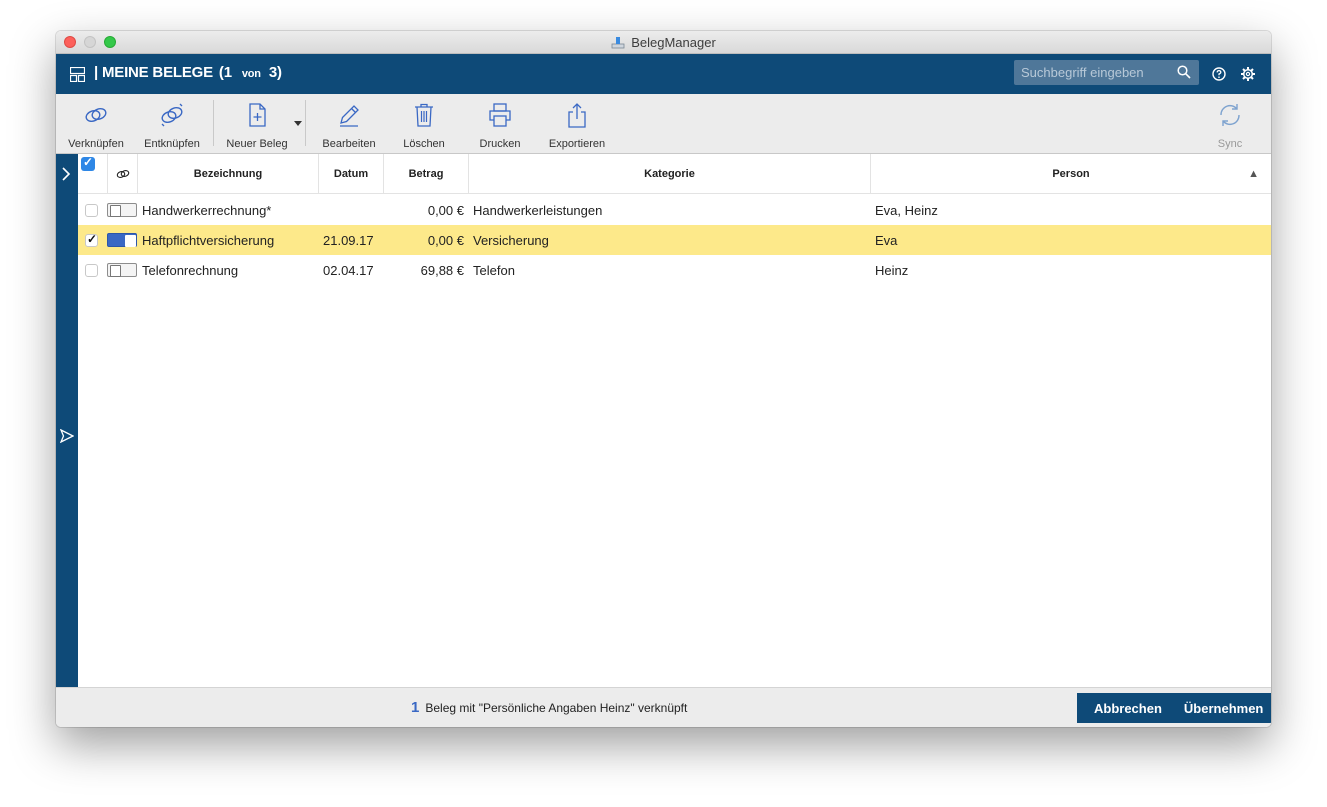 Image resolution: width=1327 pixels, height=807 pixels. What do you see at coordinates (275, 72) in the screenshot?
I see `page-total: 3)` at bounding box center [275, 72].